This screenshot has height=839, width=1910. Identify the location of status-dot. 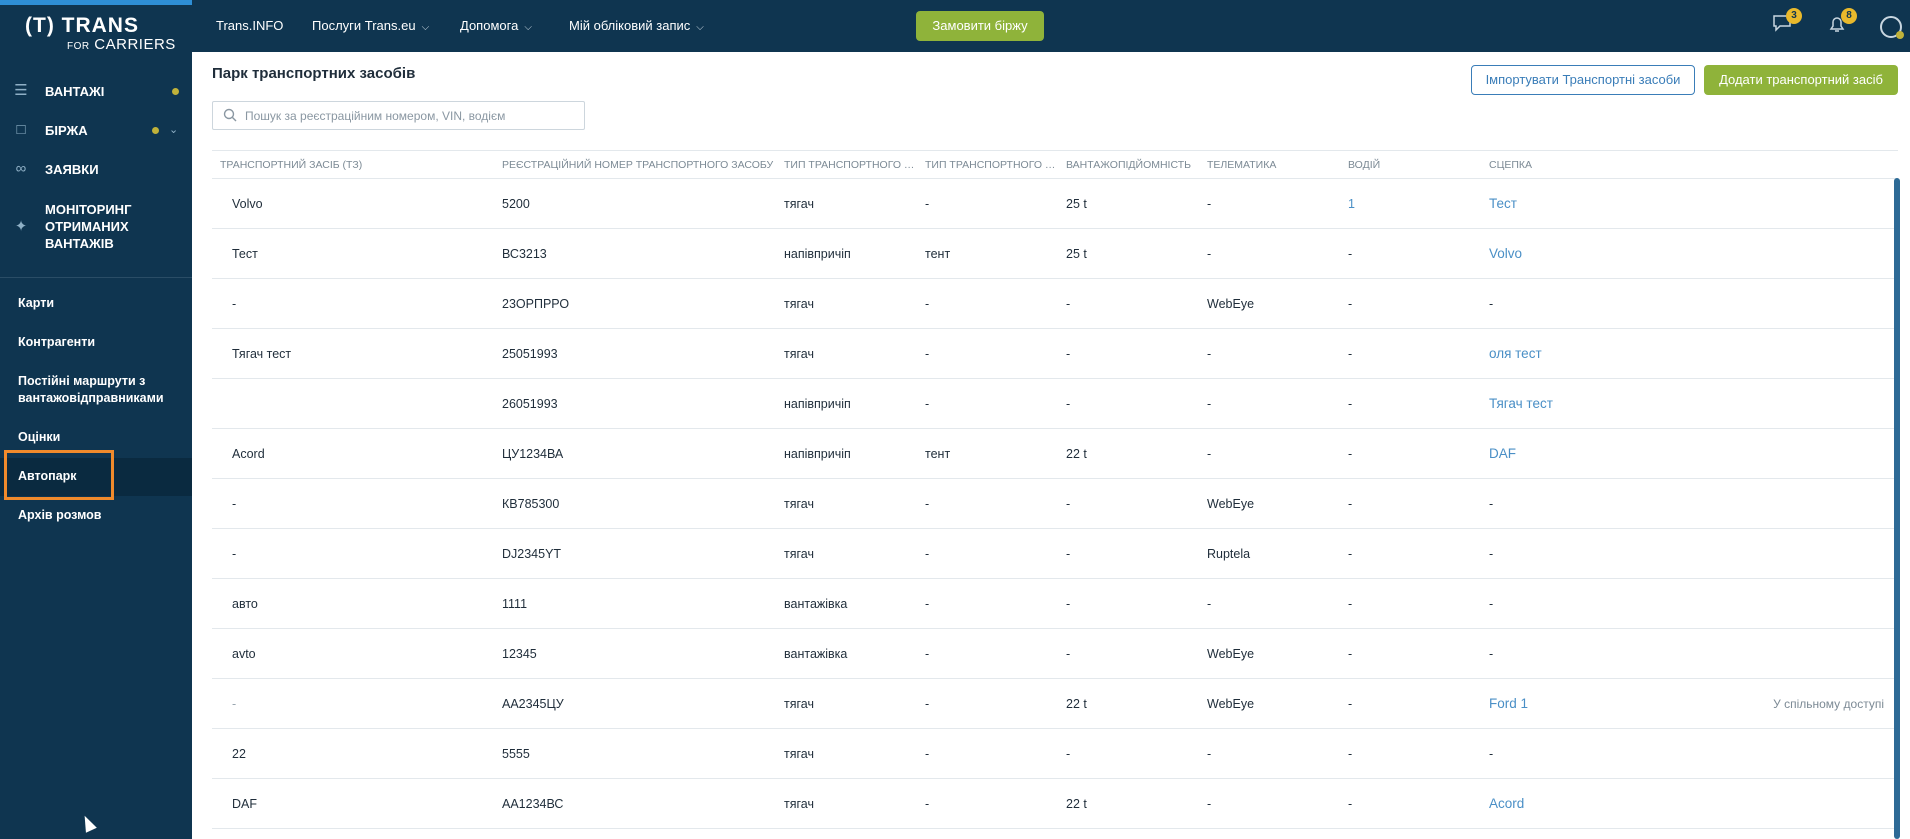
(155, 130).